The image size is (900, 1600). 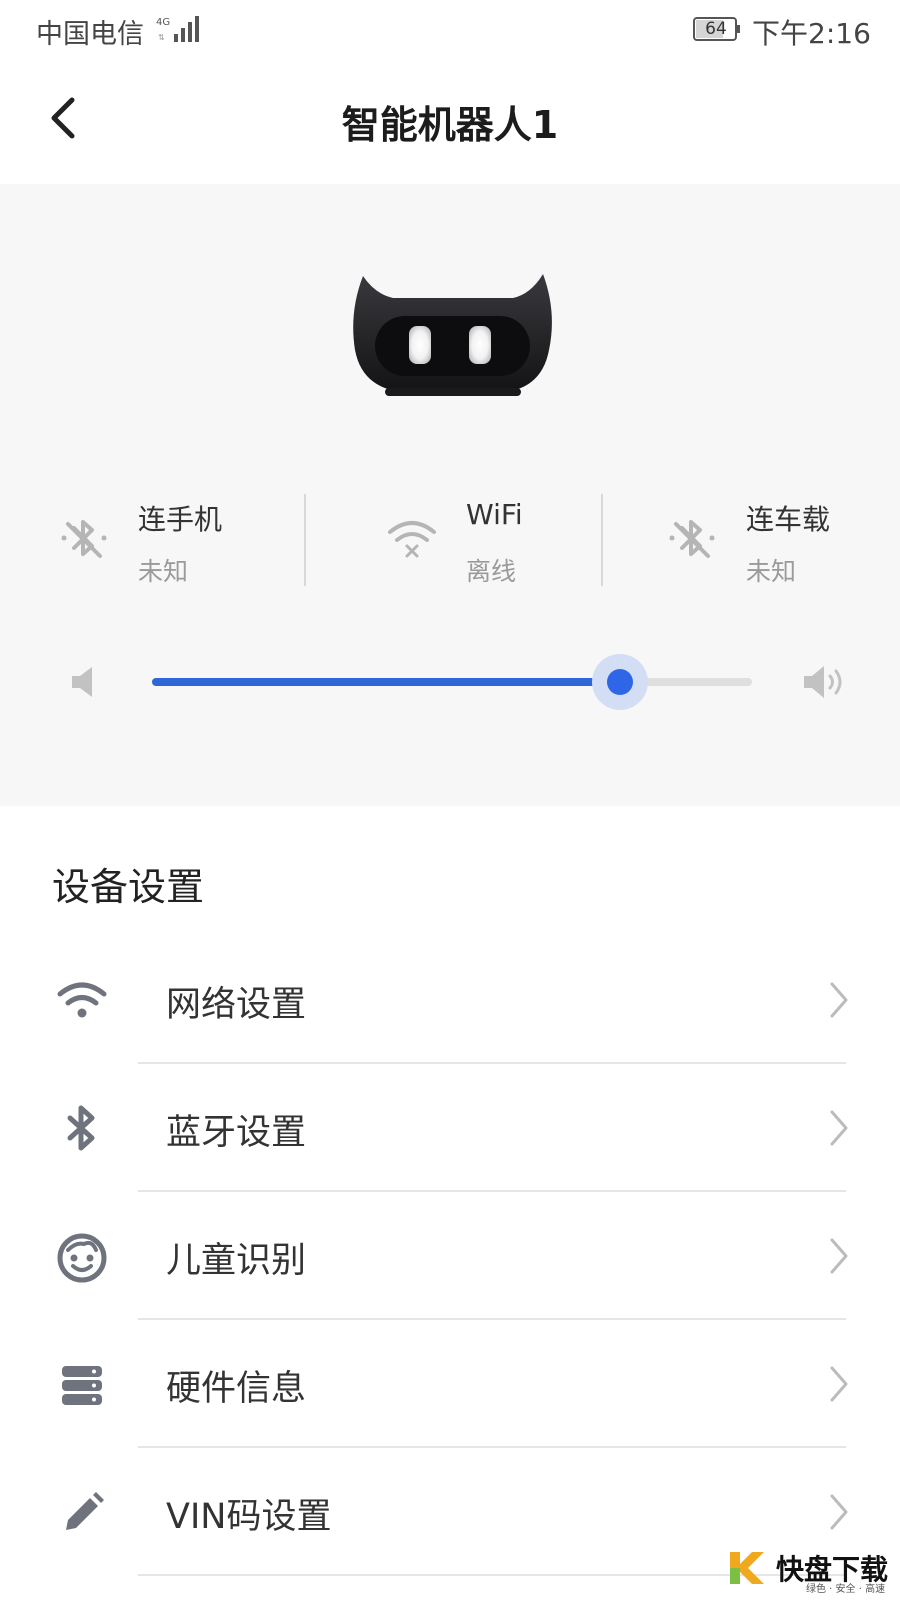 I want to click on wifi-off-icon, so click(x=412, y=539).